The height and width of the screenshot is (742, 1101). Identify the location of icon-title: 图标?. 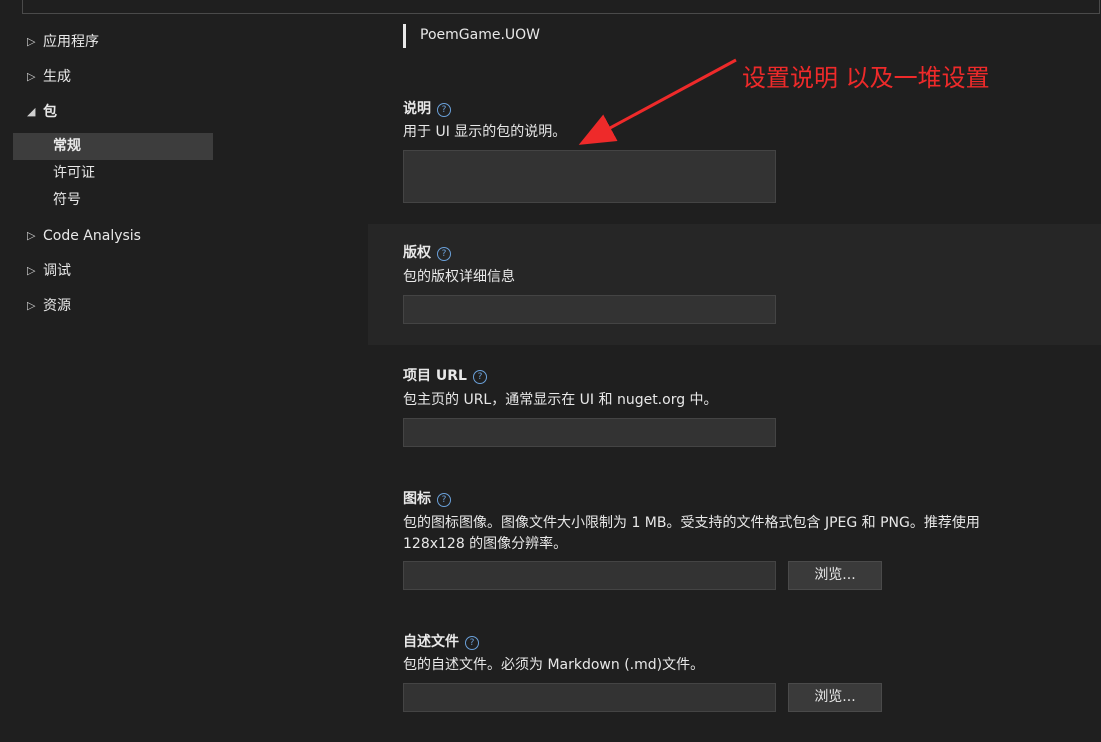
(427, 498).